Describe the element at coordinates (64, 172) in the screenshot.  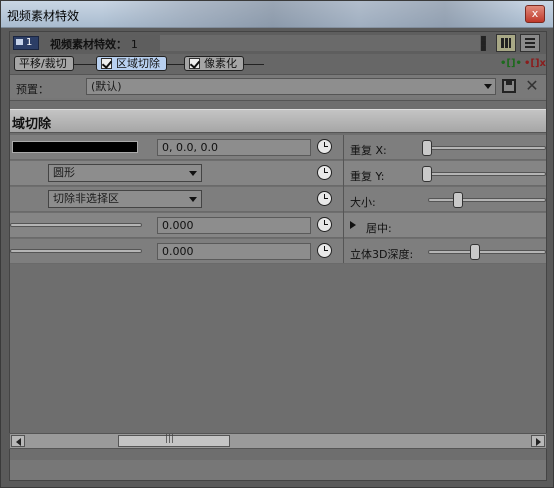
I see `shape-value: 圆形` at that location.